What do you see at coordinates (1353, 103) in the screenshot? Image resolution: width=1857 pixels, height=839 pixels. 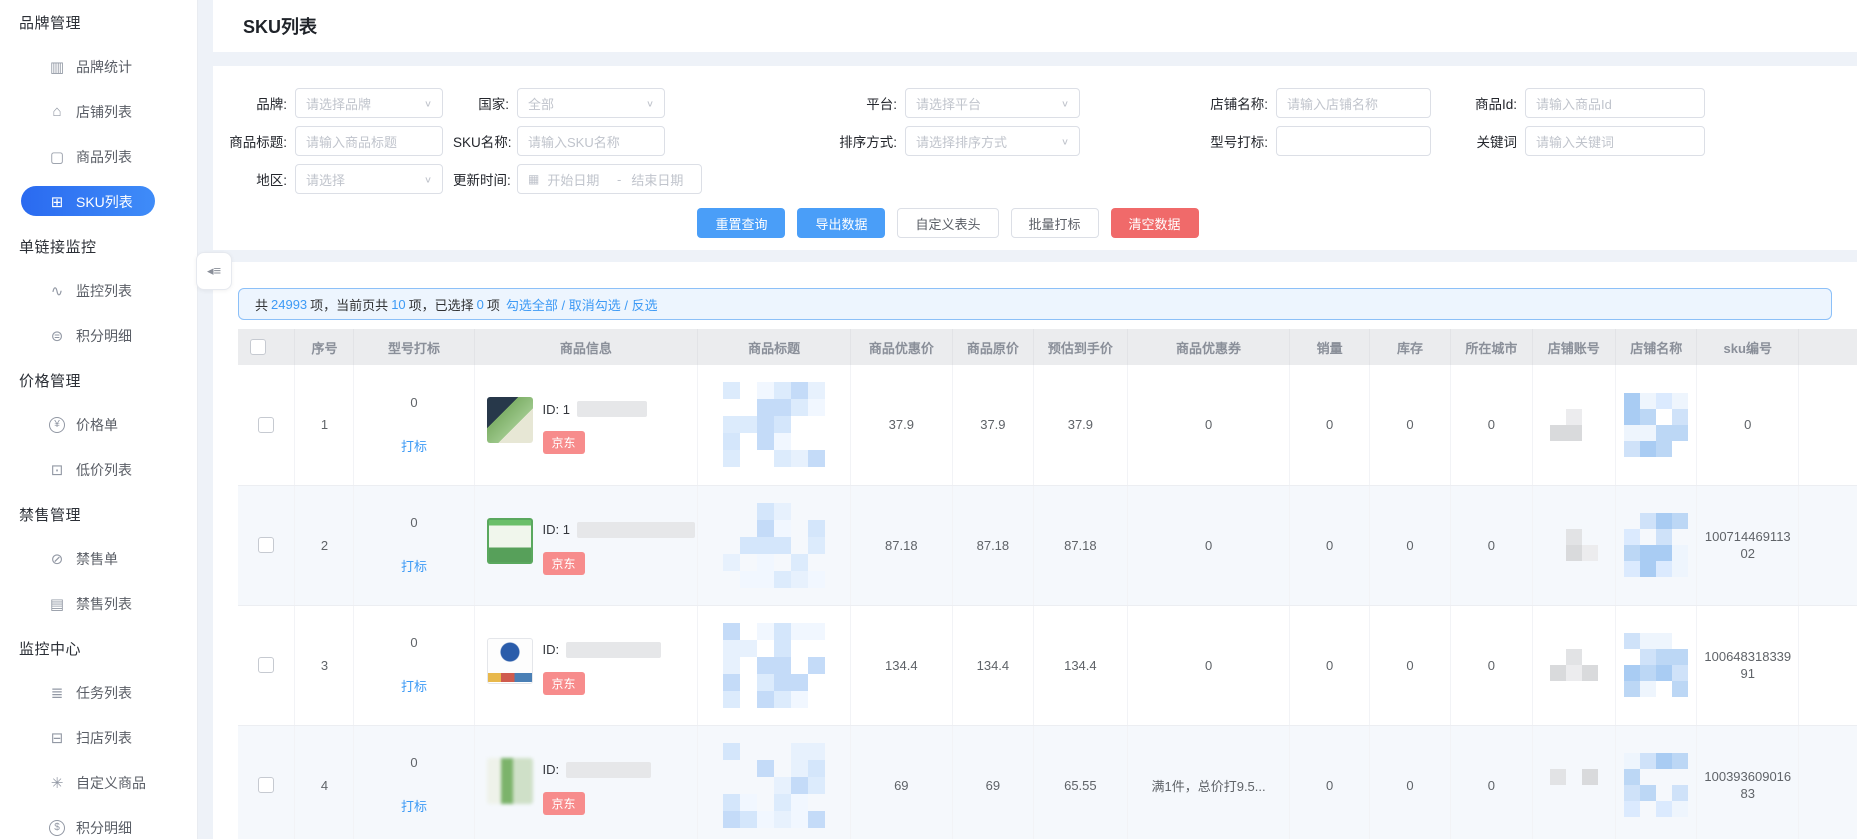 I see `shop-name-input: 请输入店铺名称` at bounding box center [1353, 103].